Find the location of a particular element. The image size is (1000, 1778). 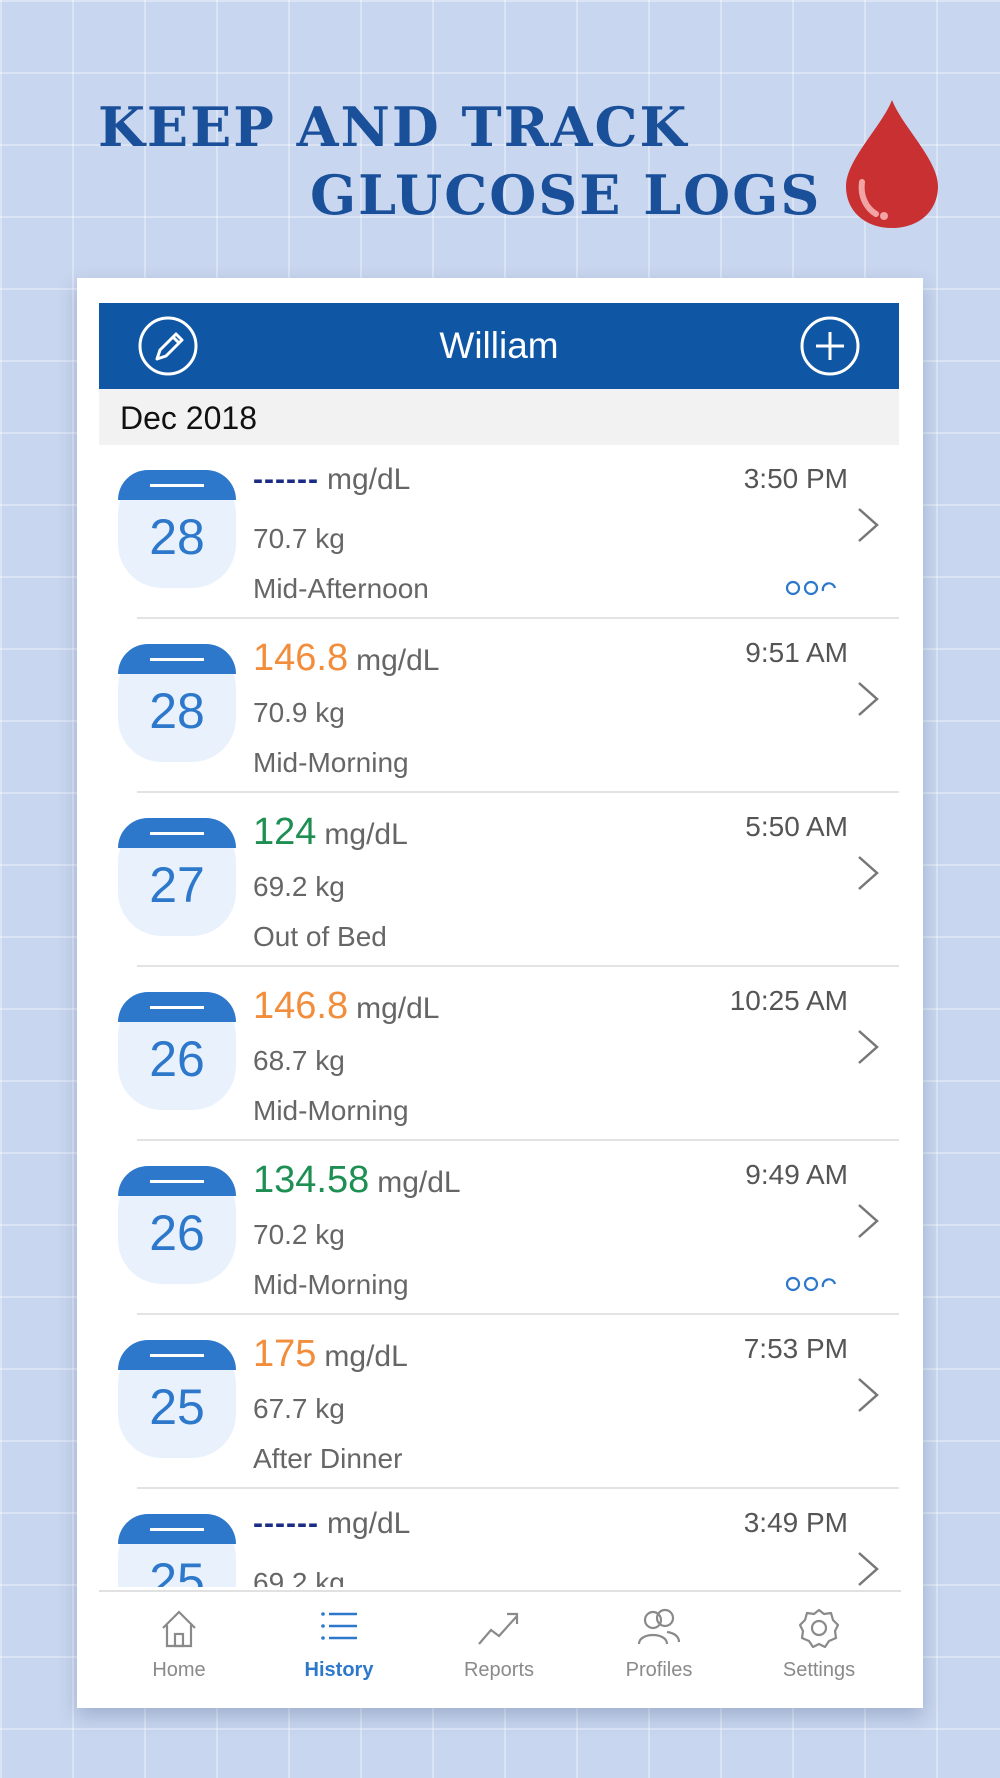

month-section-header: Dec 2018 is located at coordinates (499, 417).